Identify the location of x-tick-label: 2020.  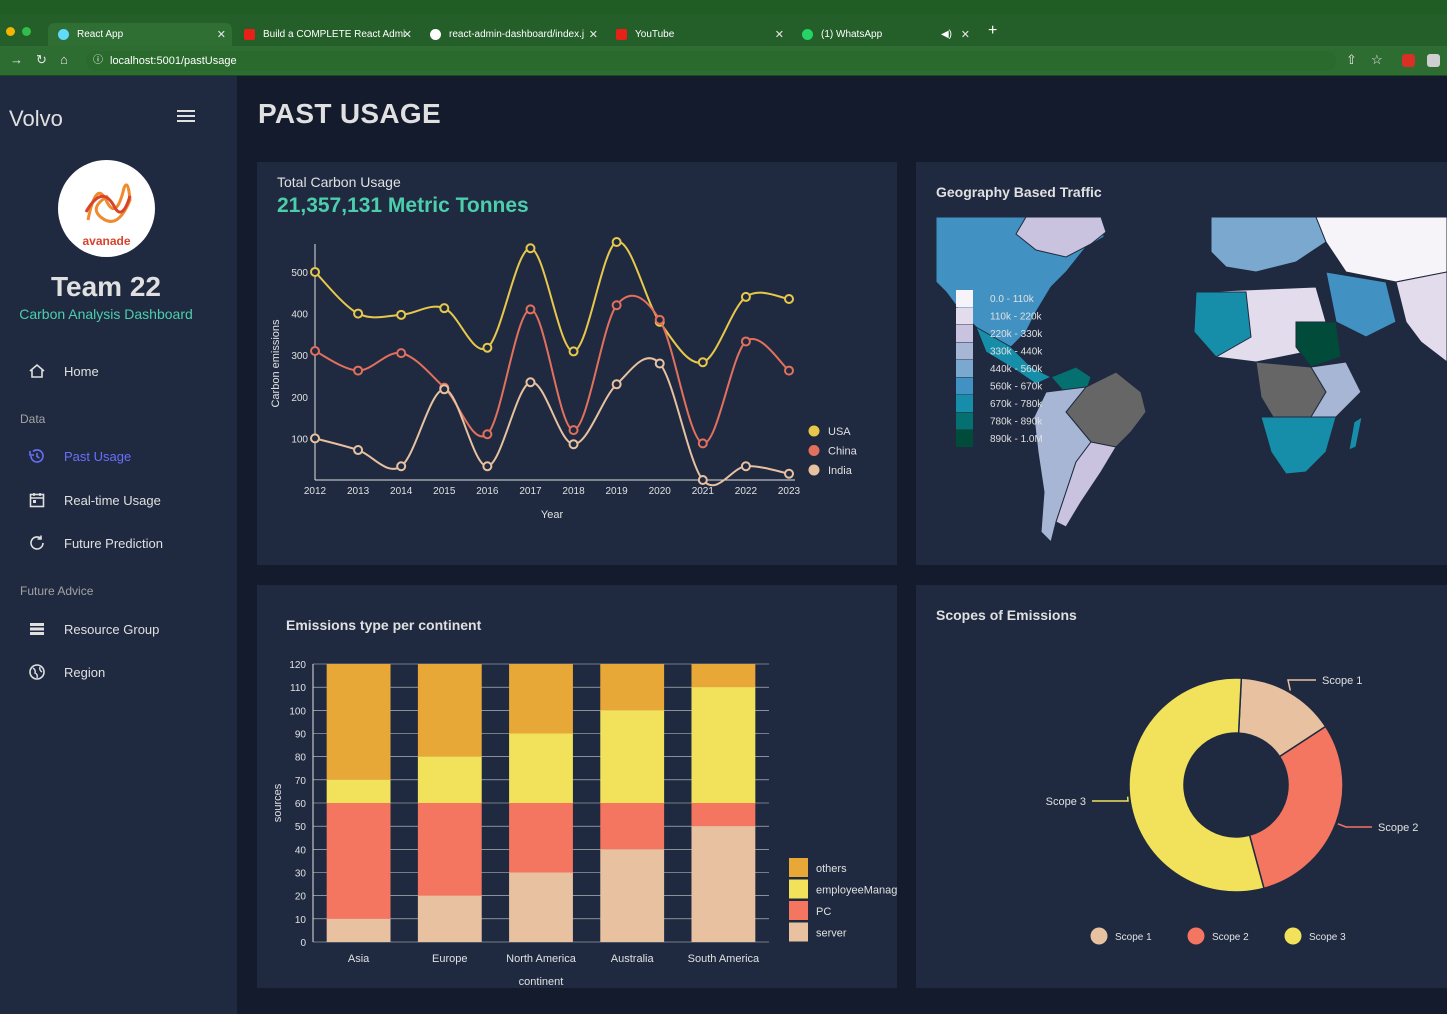
(660, 491).